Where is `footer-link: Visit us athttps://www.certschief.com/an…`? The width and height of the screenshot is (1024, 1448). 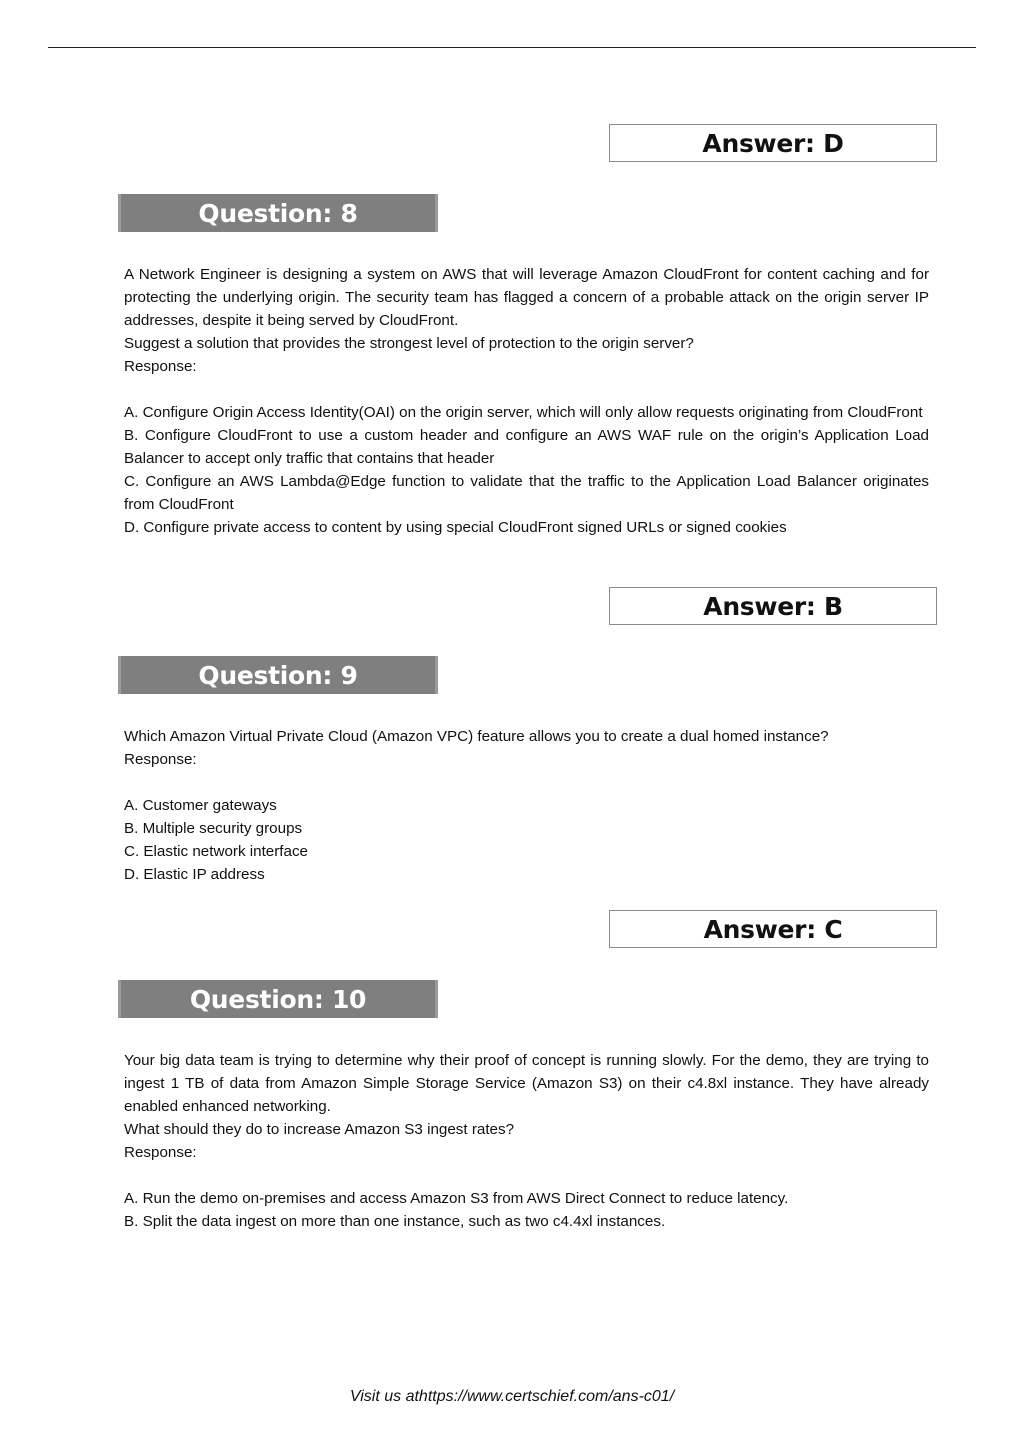 footer-link: Visit us athttps://www.certschief.com/an… is located at coordinates (512, 1397).